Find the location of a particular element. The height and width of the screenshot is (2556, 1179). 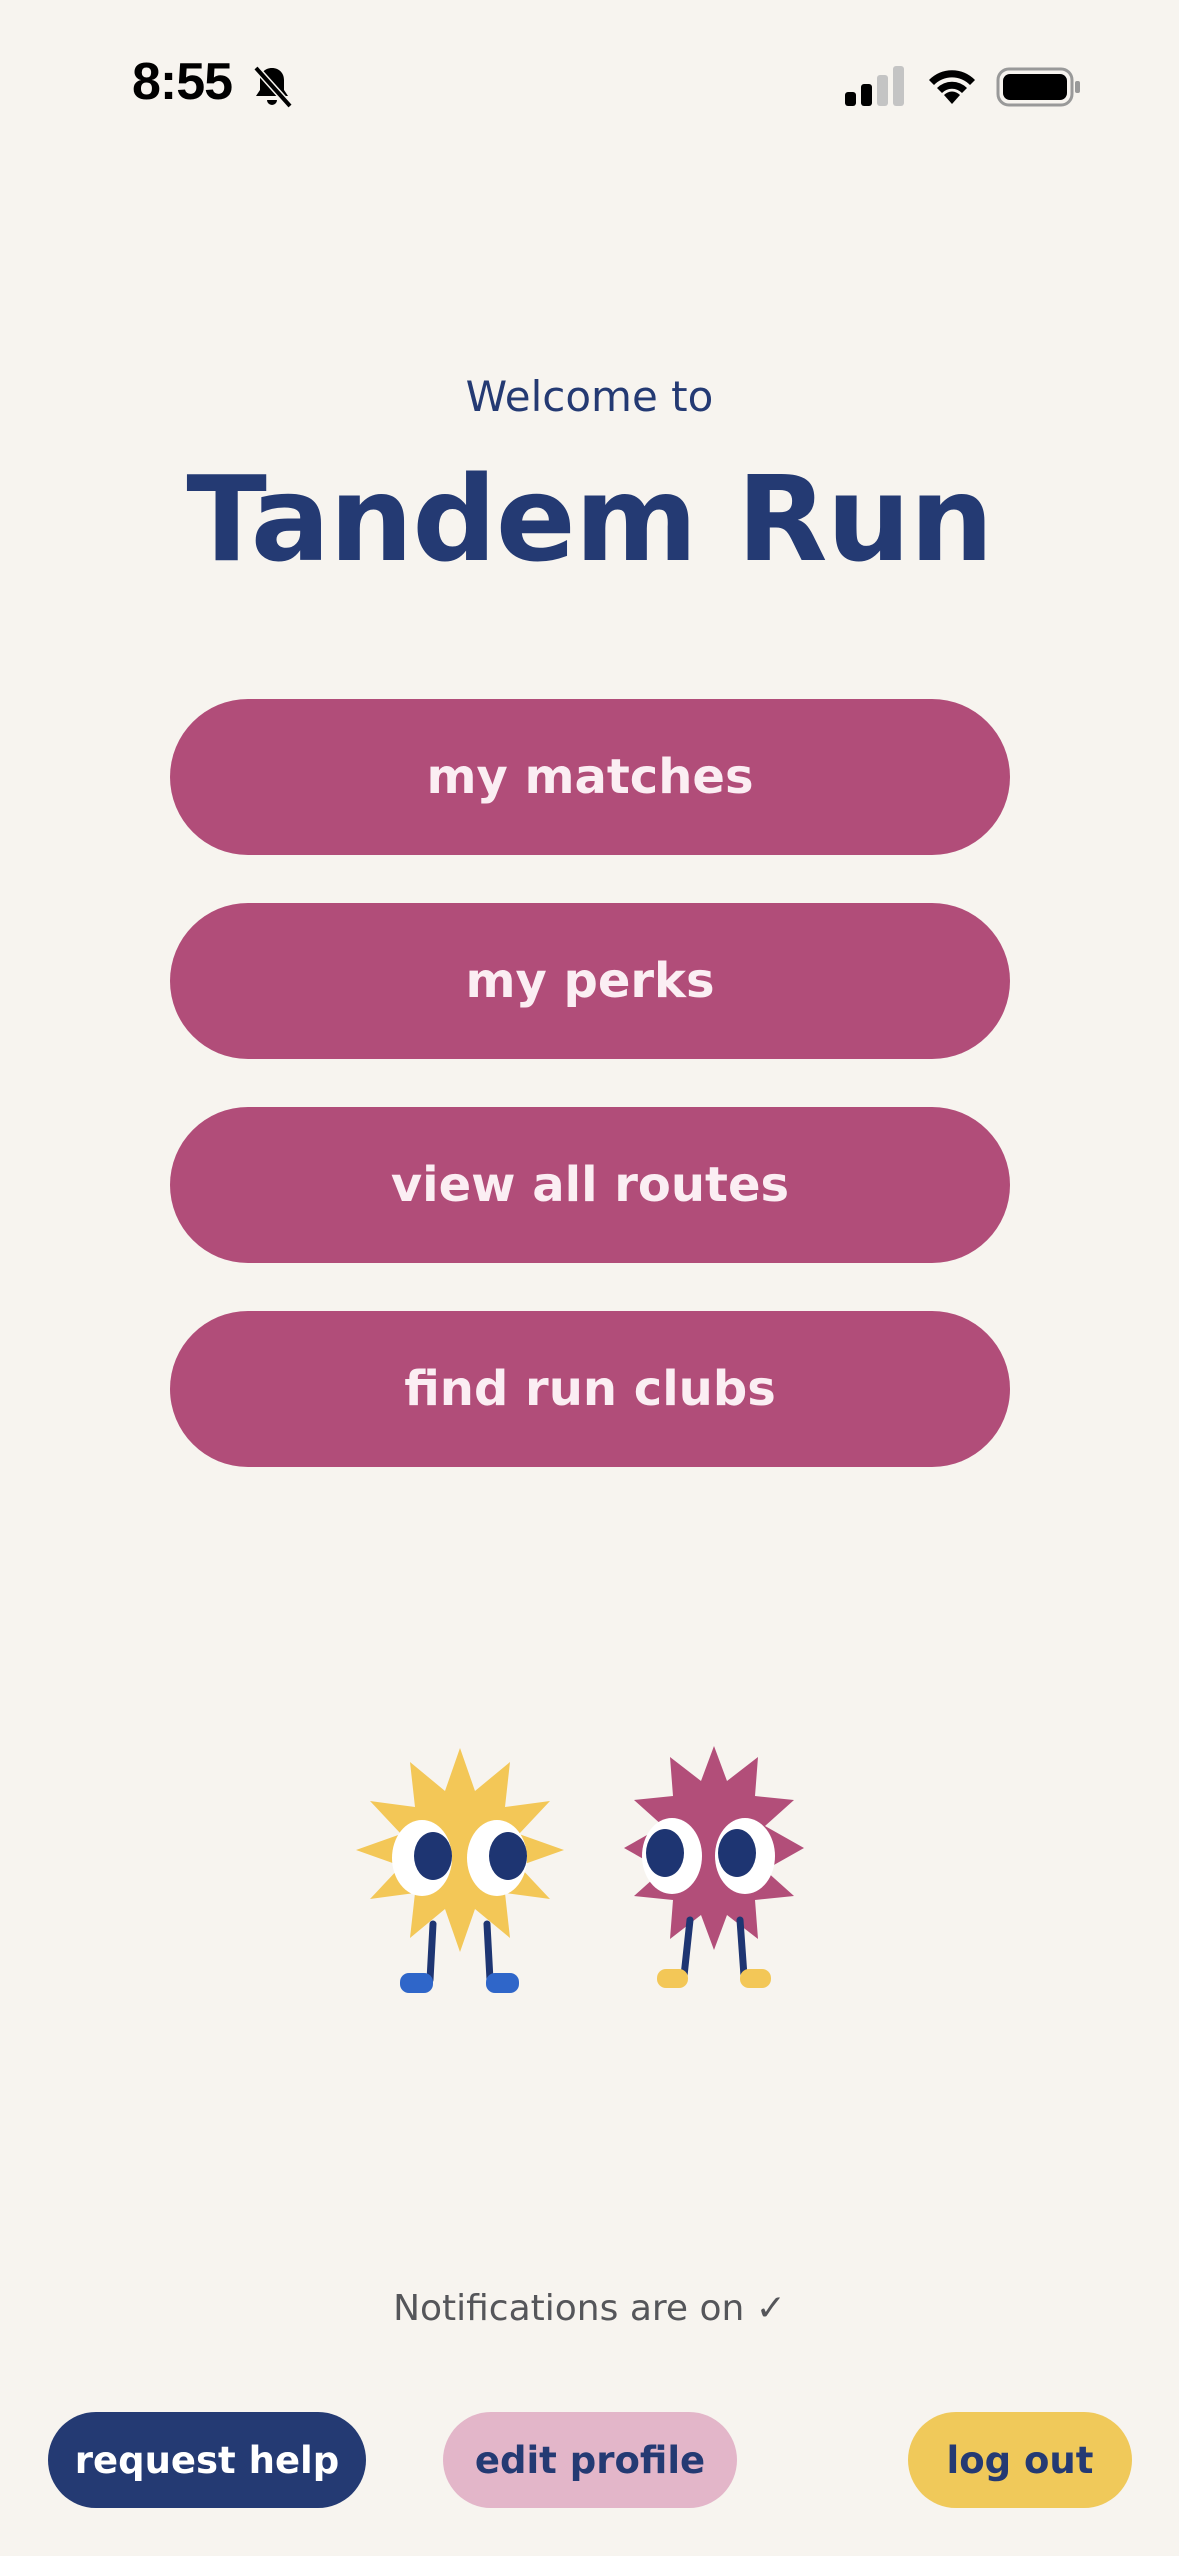

request-help-button: request help is located at coordinates (207, 2460).